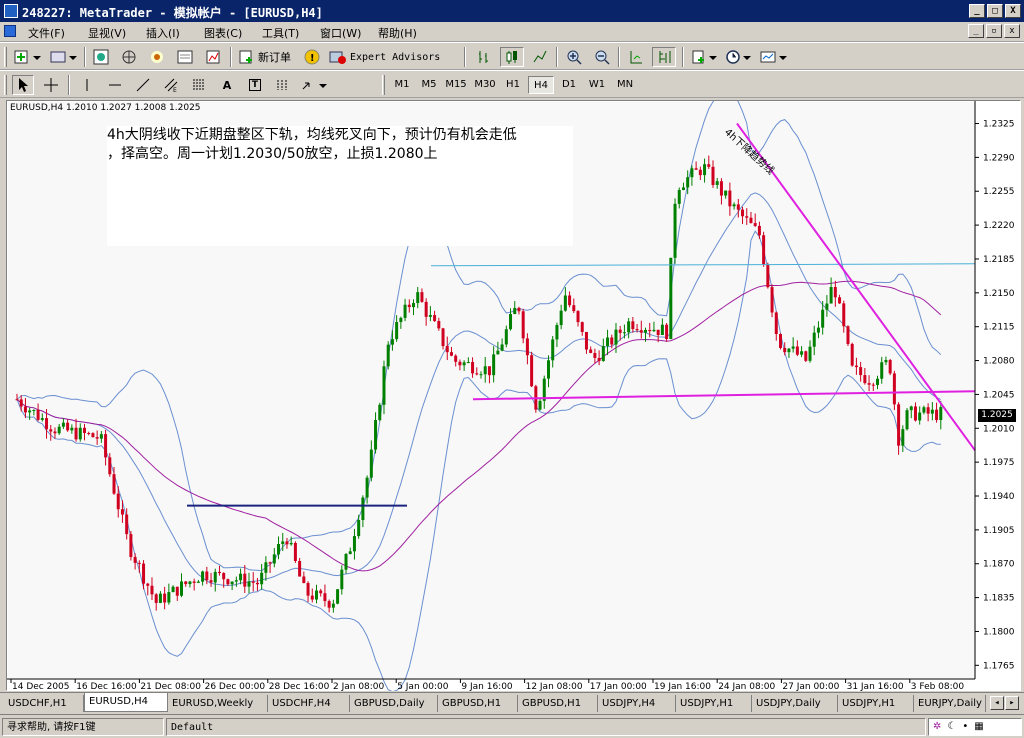 This screenshot has width=1024, height=738. What do you see at coordinates (171, 85) in the screenshot?
I see `channel-icon: E` at bounding box center [171, 85].